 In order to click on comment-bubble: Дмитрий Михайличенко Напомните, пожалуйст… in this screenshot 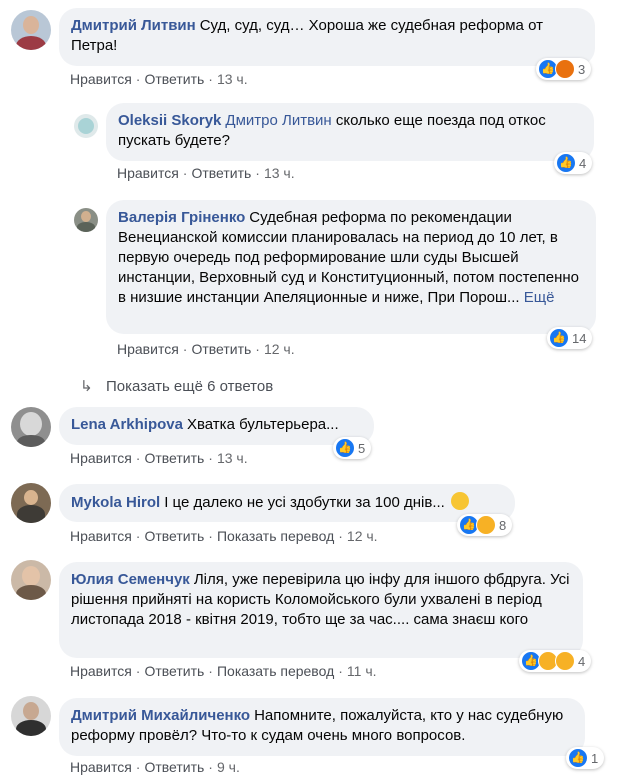, I will do `click(322, 727)`.